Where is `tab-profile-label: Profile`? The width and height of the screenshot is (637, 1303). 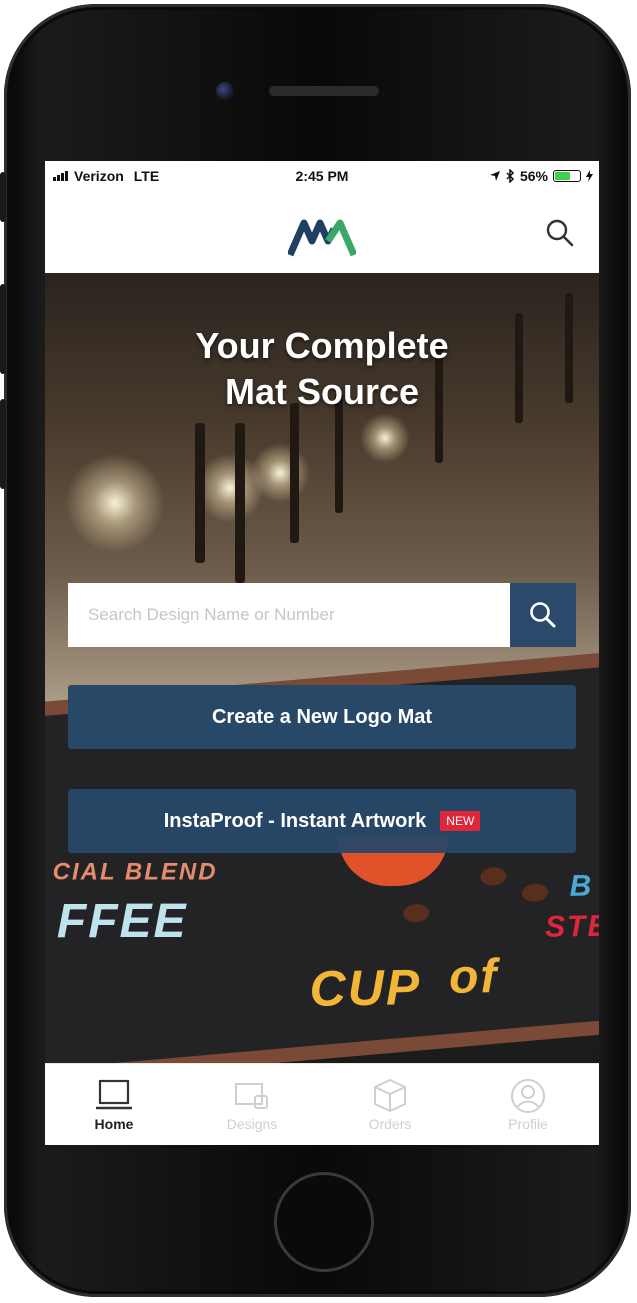
tab-profile-label: Profile is located at coordinates (528, 1124).